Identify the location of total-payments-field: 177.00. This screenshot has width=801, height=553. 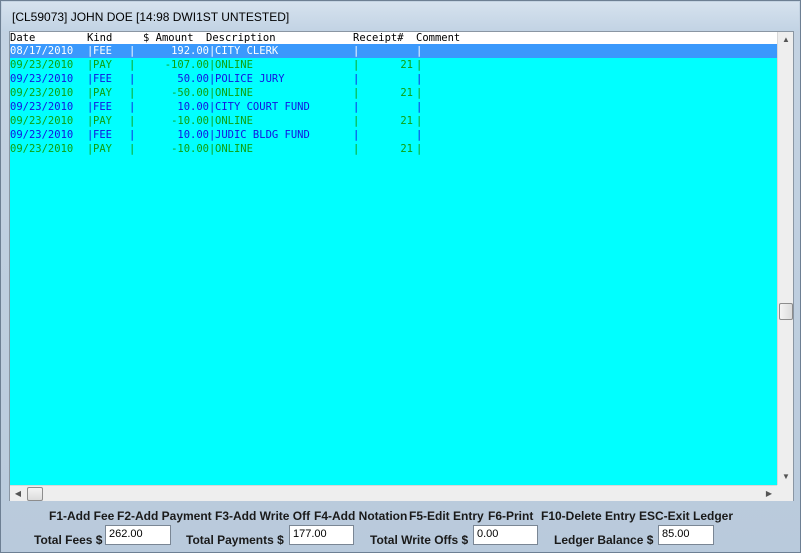
(321, 535).